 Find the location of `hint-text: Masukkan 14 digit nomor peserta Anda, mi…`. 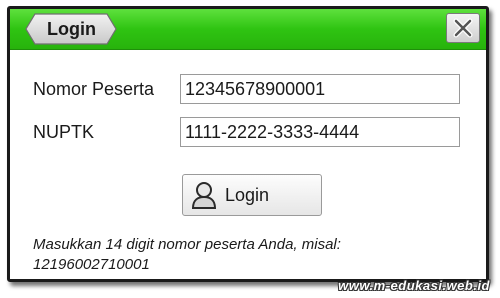

hint-text: Masukkan 14 digit nomor peserta Anda, mi… is located at coordinates (253, 255).